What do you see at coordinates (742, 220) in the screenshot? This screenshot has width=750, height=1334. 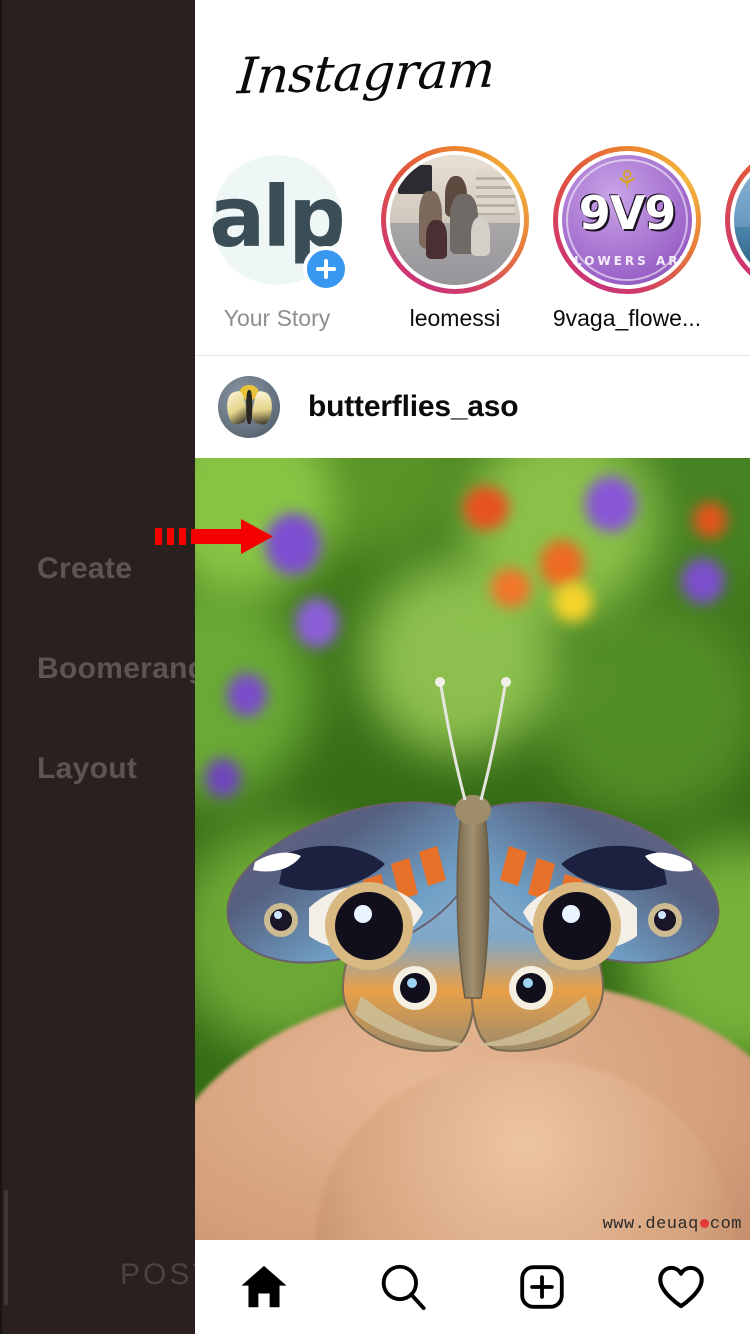 I see `avatar-partial` at bounding box center [742, 220].